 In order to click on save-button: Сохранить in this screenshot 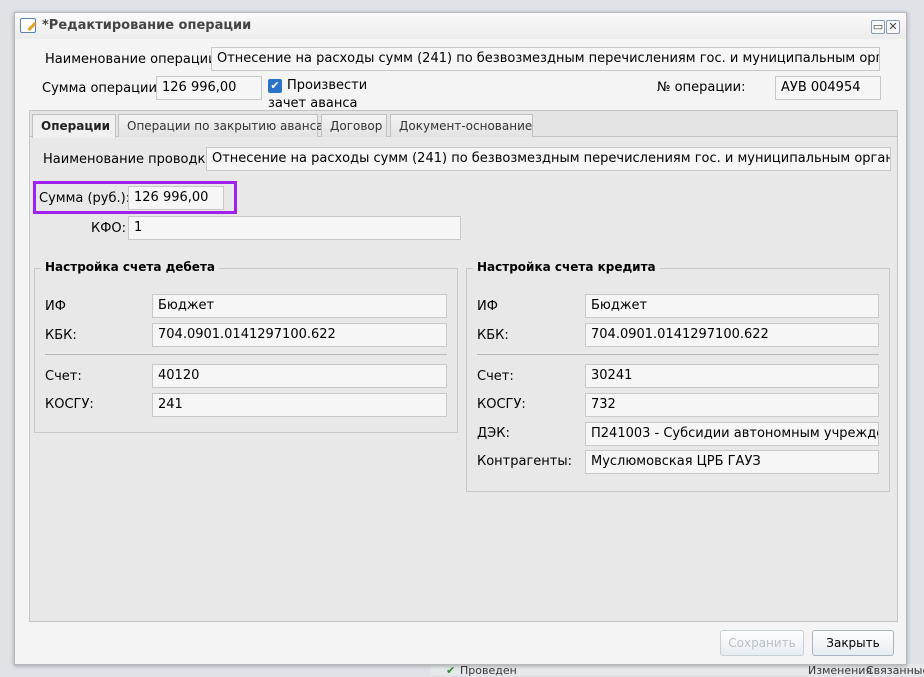, I will do `click(762, 643)`.